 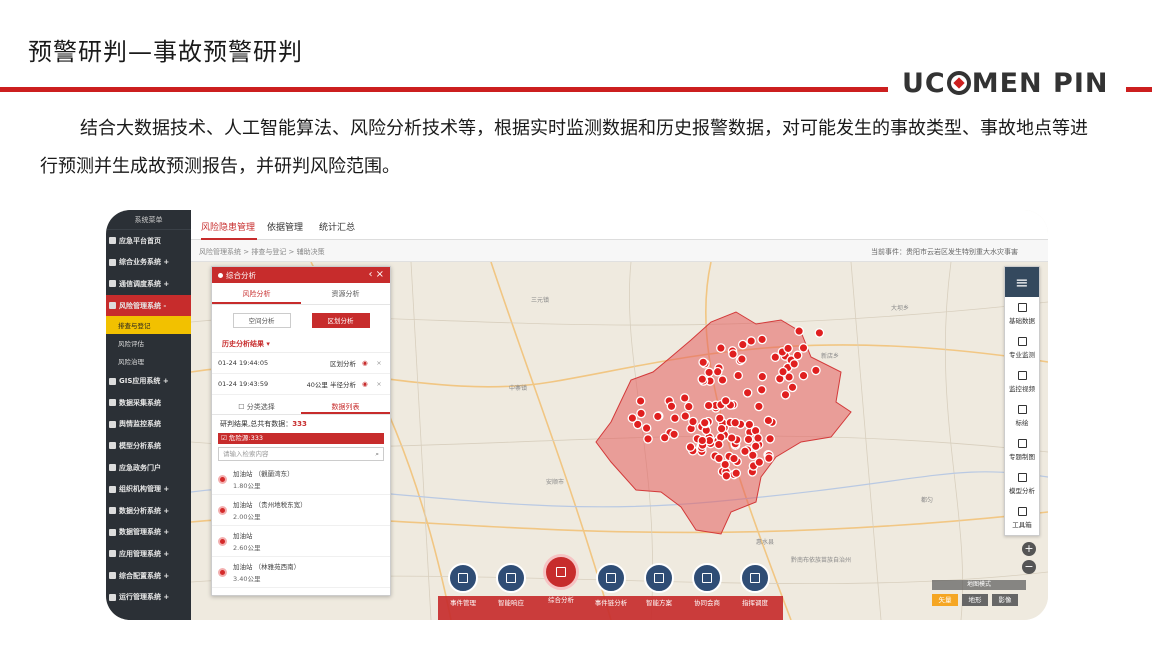 I want to click on menu-item-config: 综合配置系统 +, so click(x=148, y=576).